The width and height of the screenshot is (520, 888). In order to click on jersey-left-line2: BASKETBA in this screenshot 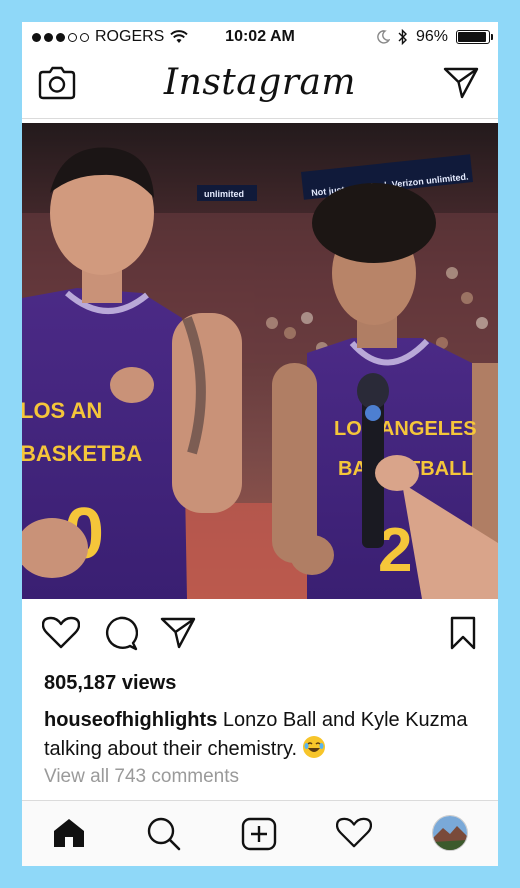, I will do `click(82, 453)`.